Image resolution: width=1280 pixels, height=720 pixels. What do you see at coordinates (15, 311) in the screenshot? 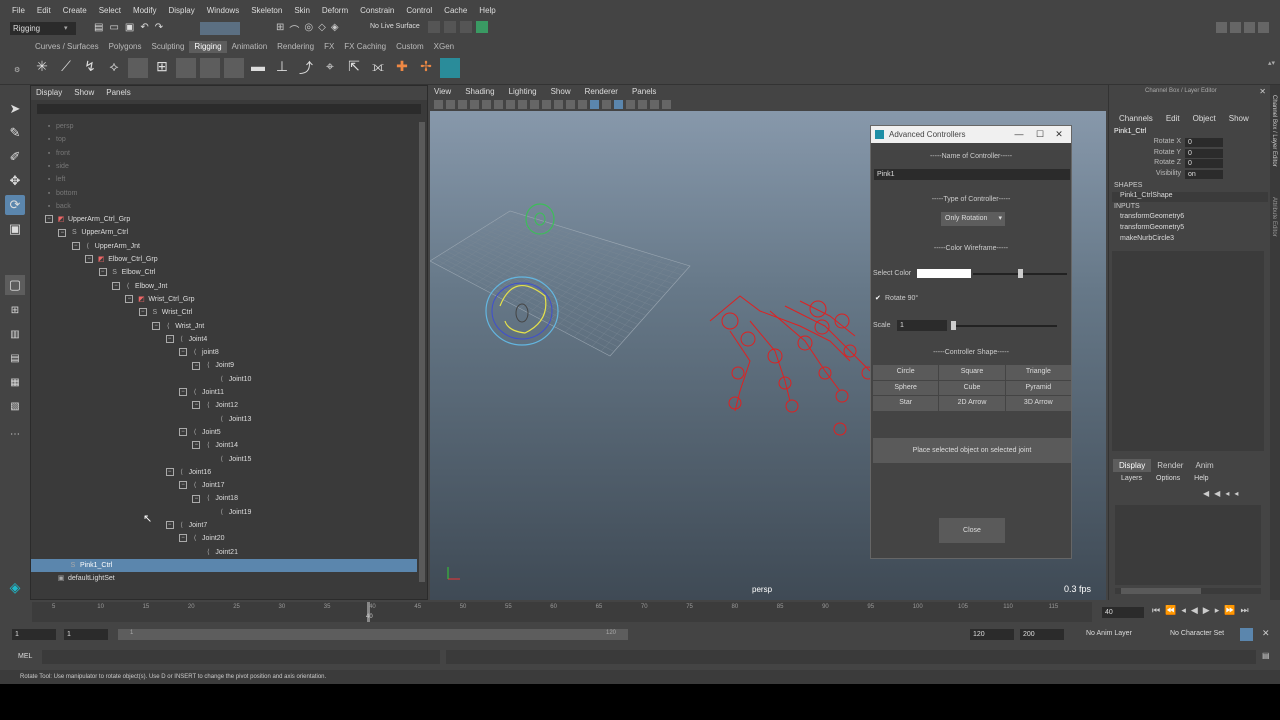
I see `layout-four-icon: ⊞` at bounding box center [15, 311].